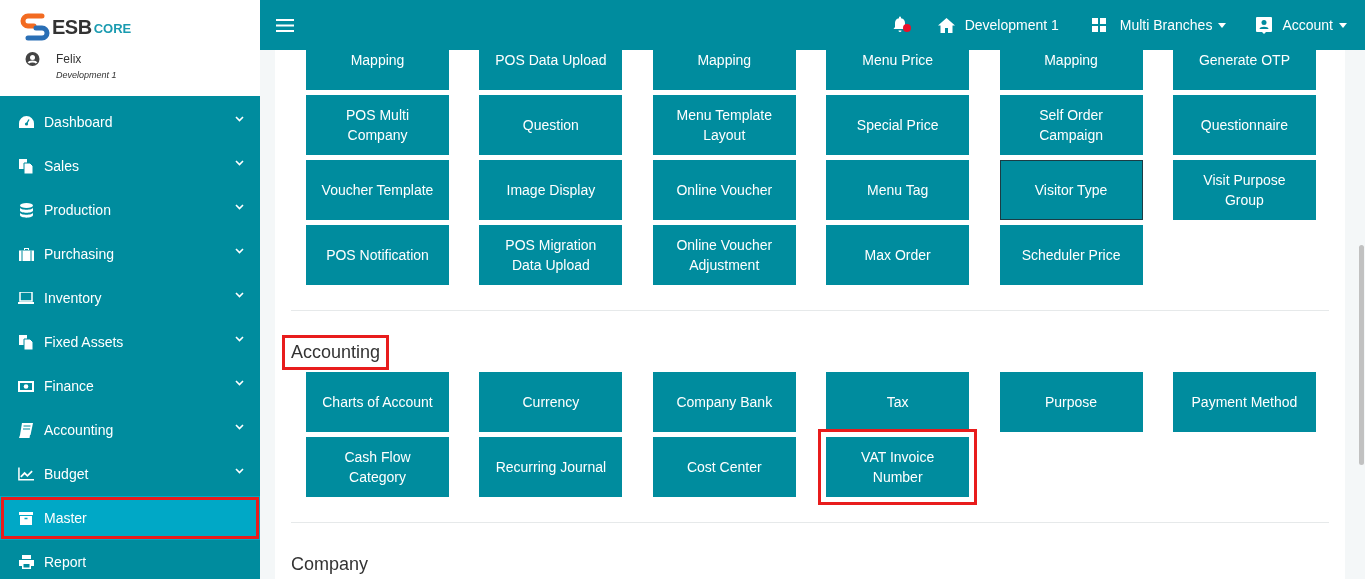 The width and height of the screenshot is (1365, 579). What do you see at coordinates (86, 75) in the screenshot?
I see `user-branch: Development 1` at bounding box center [86, 75].